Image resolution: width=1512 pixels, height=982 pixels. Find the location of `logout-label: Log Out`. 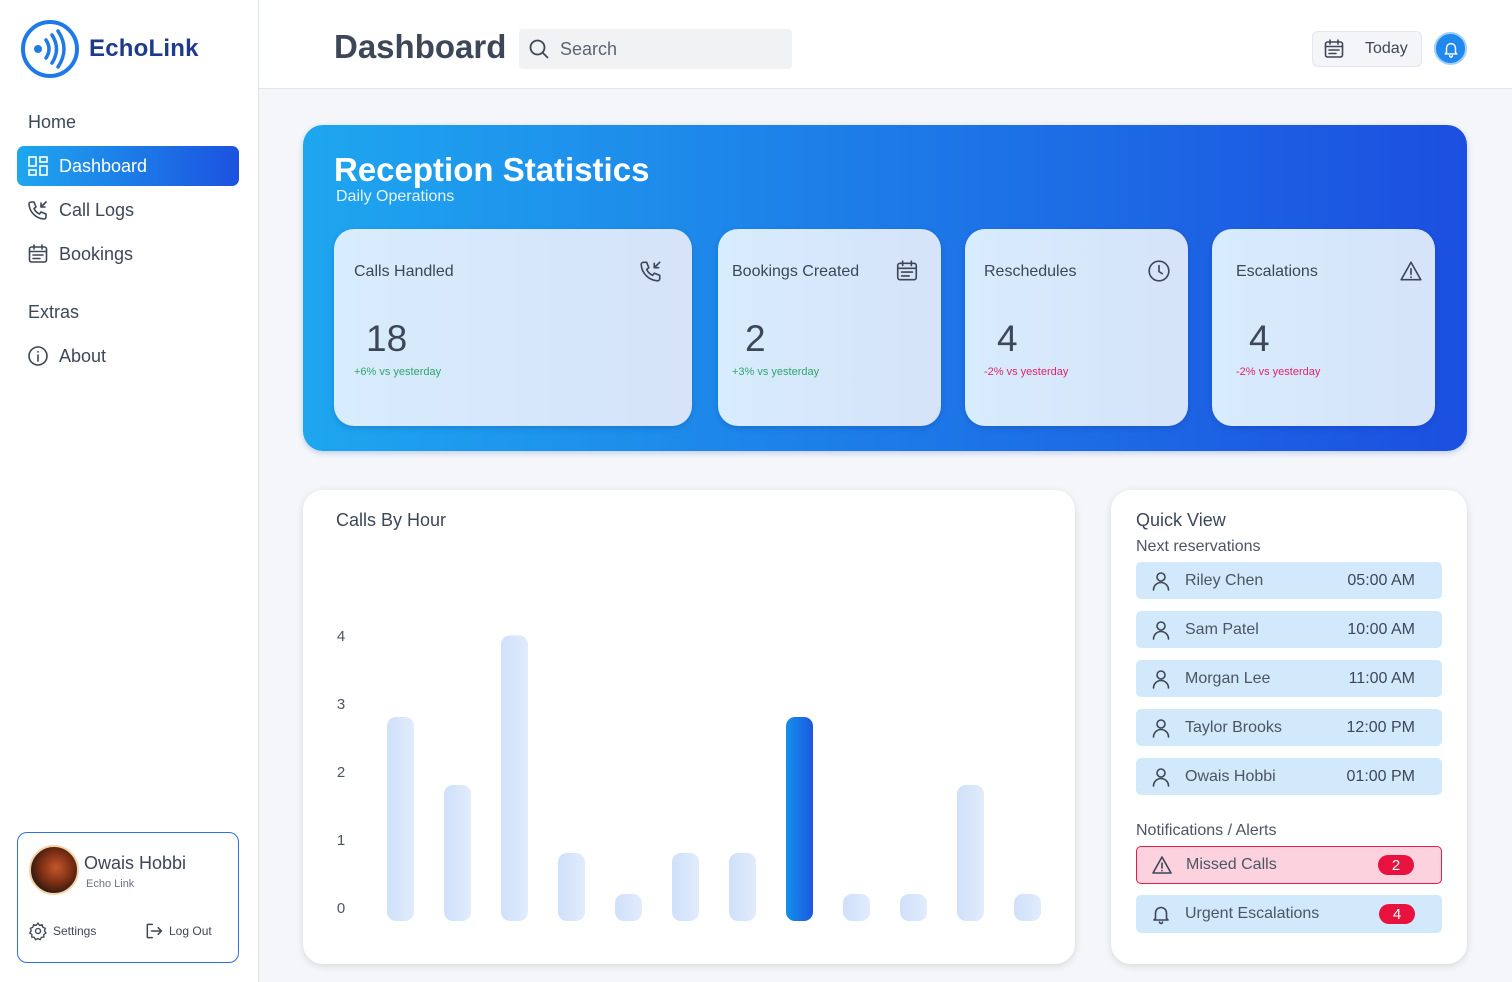

logout-label: Log Out is located at coordinates (190, 931).